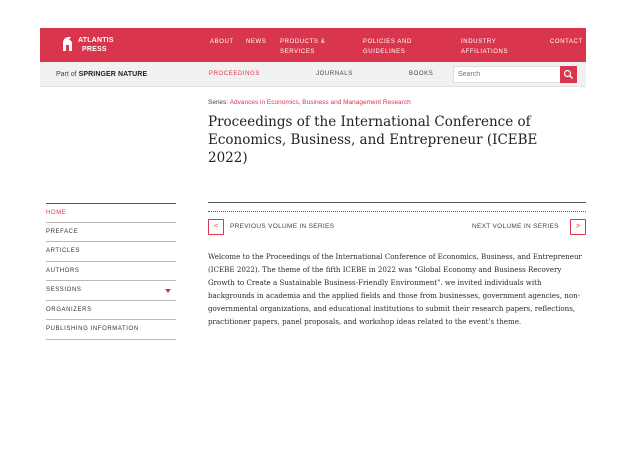 Image resolution: width=640 pixels, height=452 pixels. I want to click on next-volume-link: NEXT VOLUME IN SERIES >, so click(529, 227).